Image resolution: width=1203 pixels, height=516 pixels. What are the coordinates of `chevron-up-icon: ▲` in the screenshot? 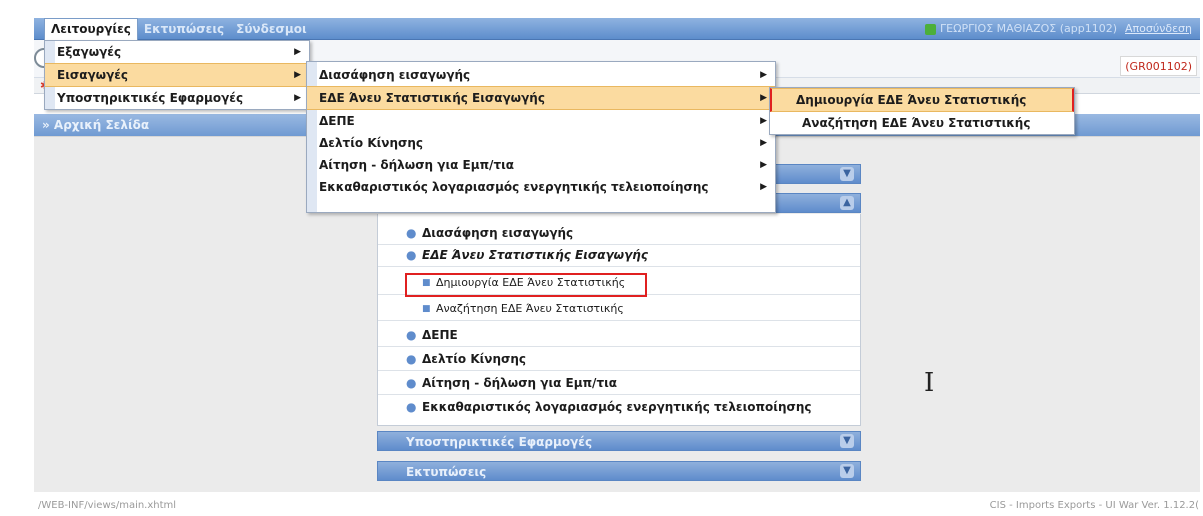 It's located at (847, 203).